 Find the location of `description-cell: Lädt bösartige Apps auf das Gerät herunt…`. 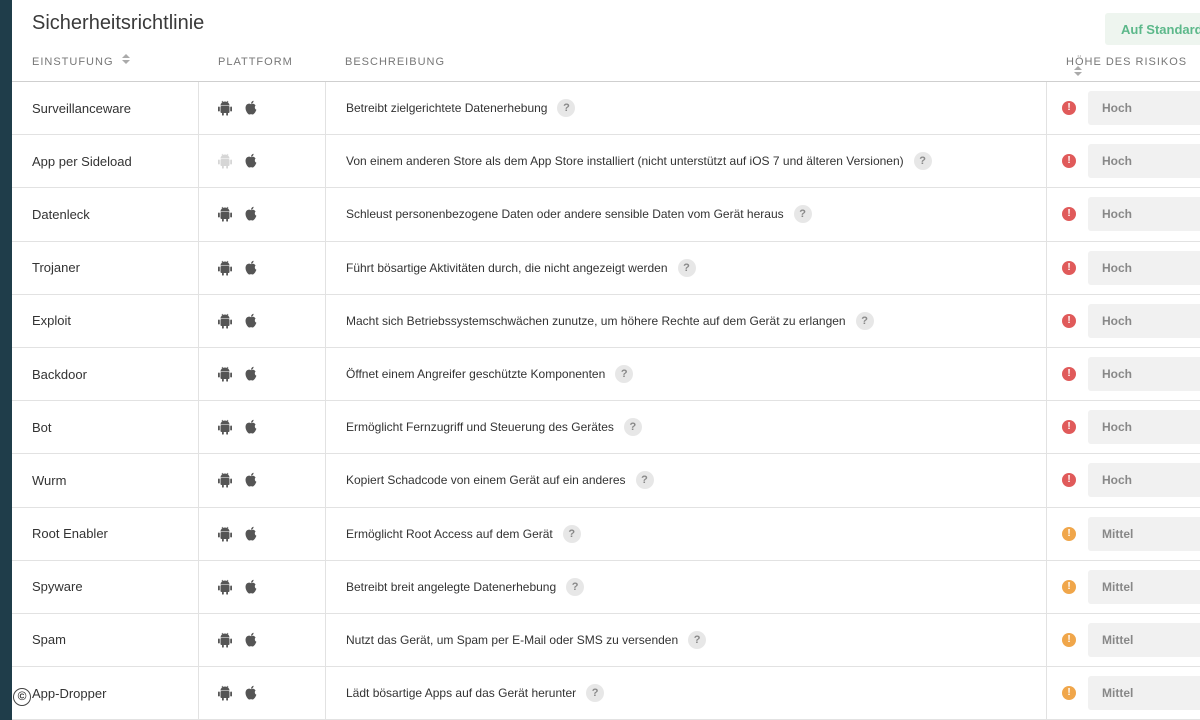

description-cell: Lädt bösartige Apps auf das Gerät herunt… is located at coordinates (475, 693).